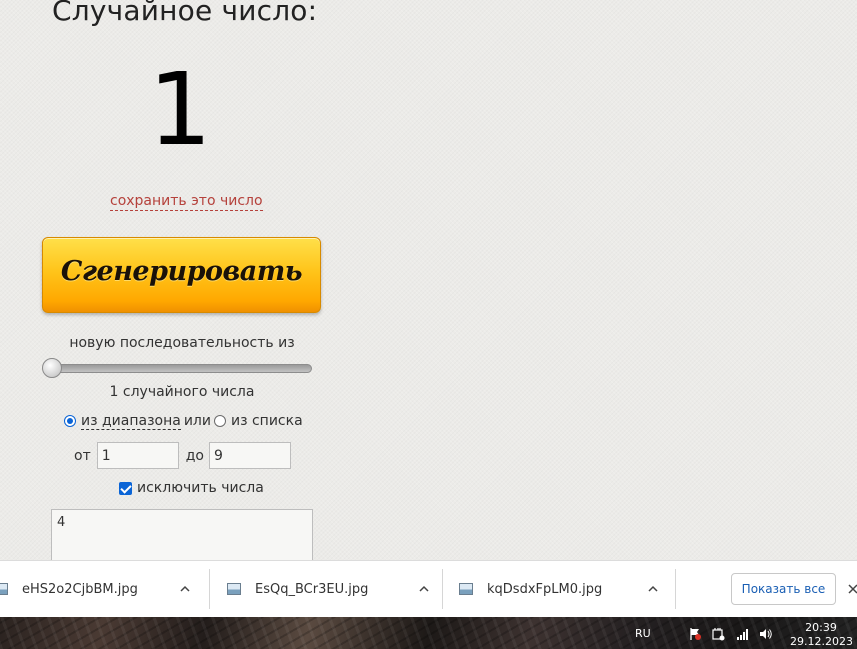  Describe the element at coordinates (695, 633) in the screenshot. I see `flag-icon` at that location.